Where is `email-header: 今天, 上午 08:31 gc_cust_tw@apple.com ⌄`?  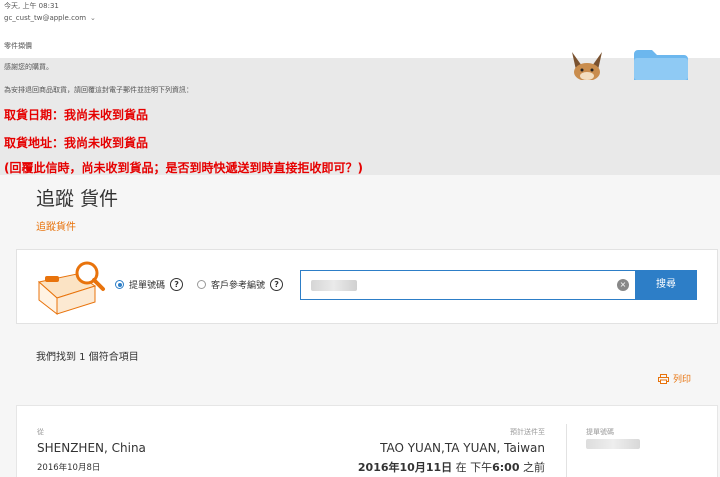
email-header: 今天, 上午 08:31 gc_cust_tw@apple.com ⌄ is located at coordinates (50, 12).